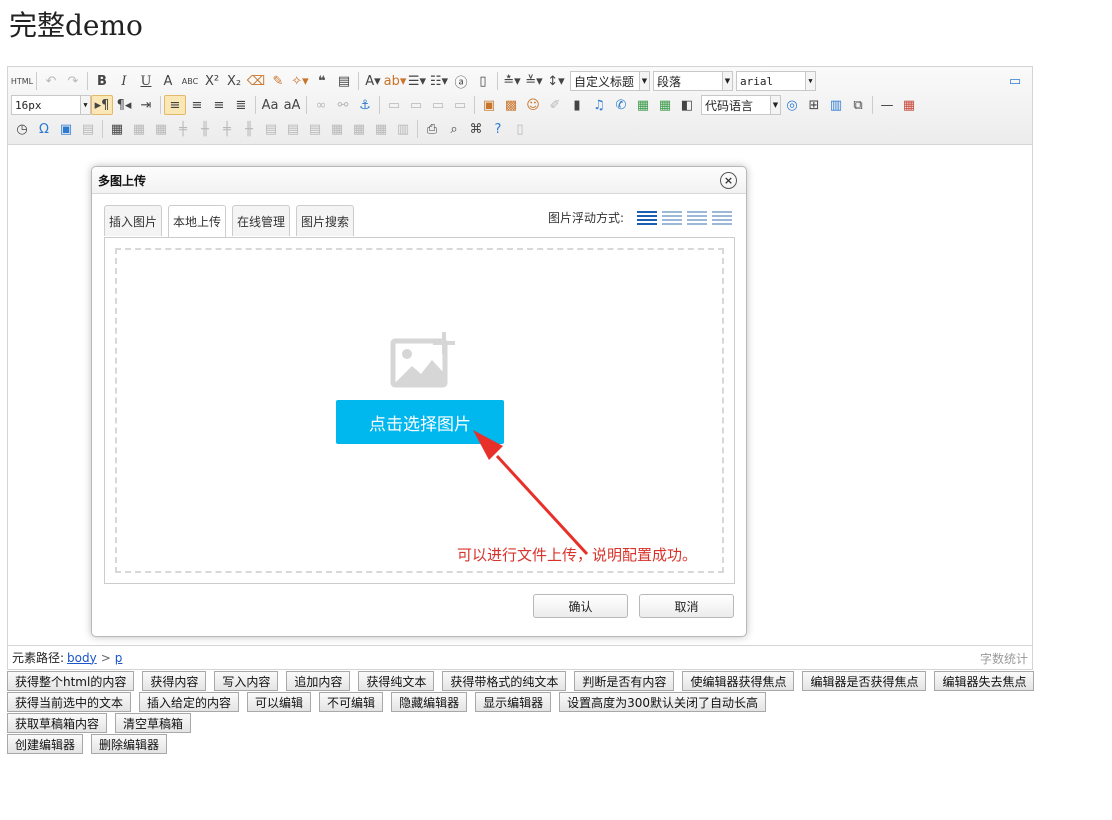 Image resolution: width=1112 pixels, height=820 pixels. I want to click on demo-button: 删除编辑器, so click(129, 744).